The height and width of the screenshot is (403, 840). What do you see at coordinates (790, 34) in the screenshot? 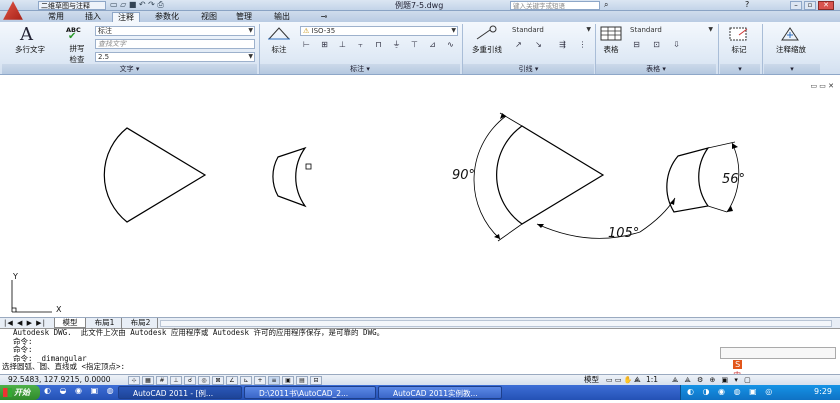
I see `annotation-scale-icon` at bounding box center [790, 34].